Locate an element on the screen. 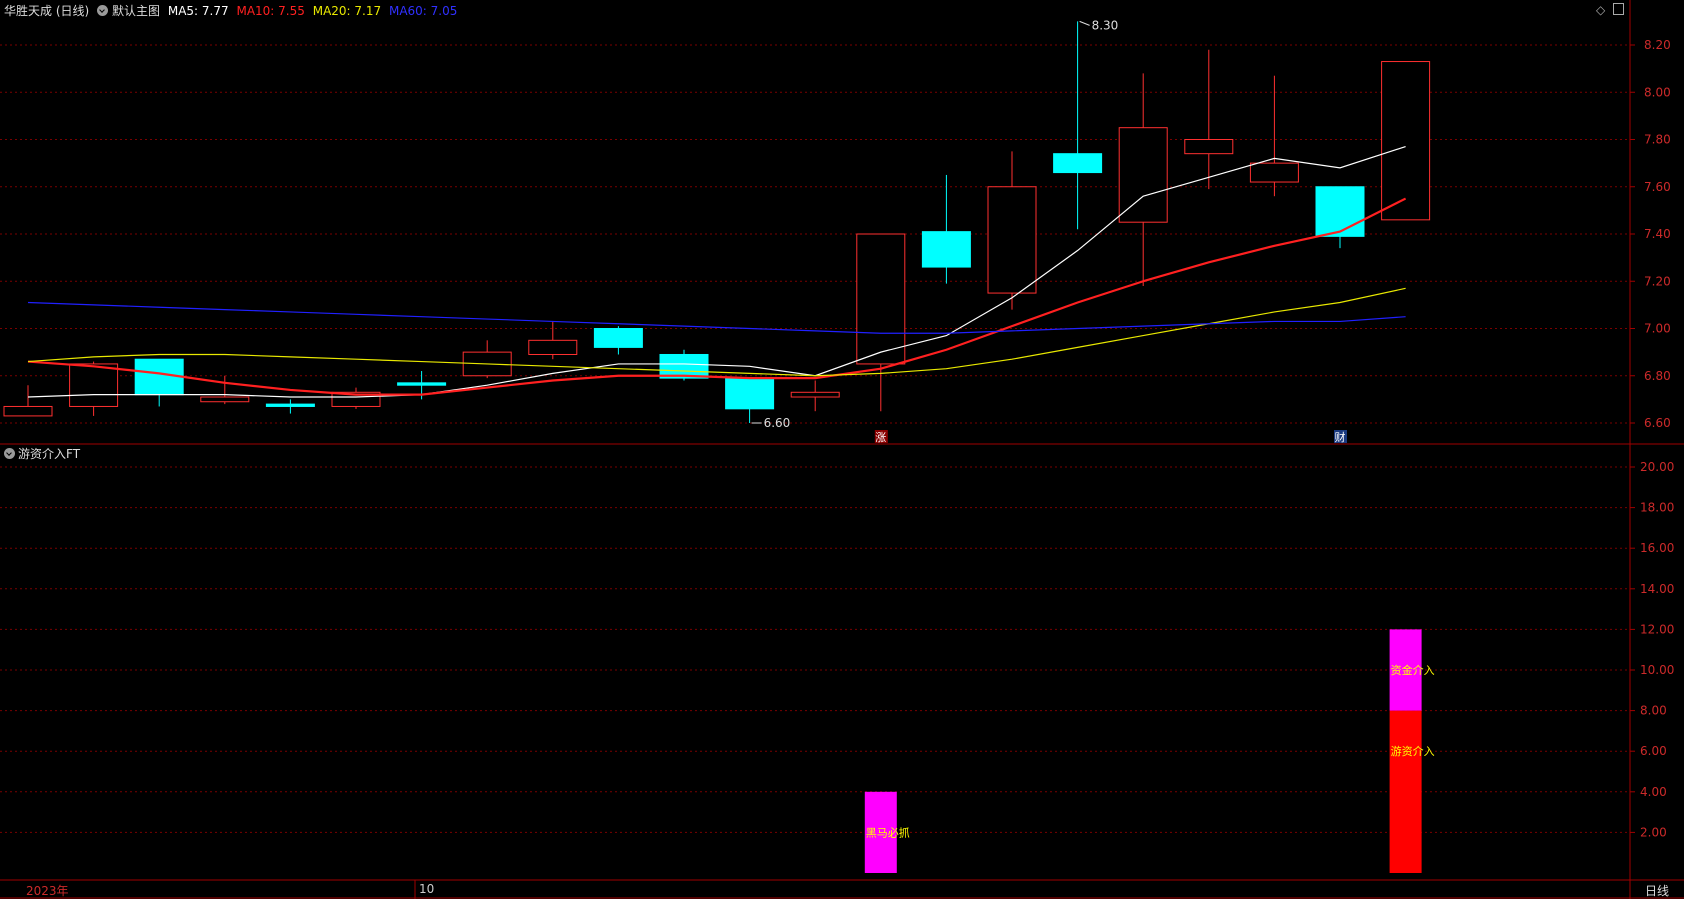 The width and height of the screenshot is (1684, 899). y-tick-label: 14.00 is located at coordinates (1657, 589).